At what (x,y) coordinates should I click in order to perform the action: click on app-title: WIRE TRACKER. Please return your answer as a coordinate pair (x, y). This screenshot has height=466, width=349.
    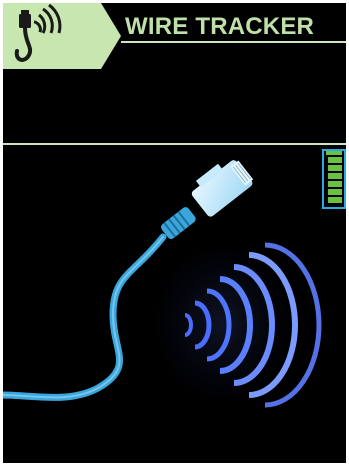
    Looking at the image, I should click on (220, 26).